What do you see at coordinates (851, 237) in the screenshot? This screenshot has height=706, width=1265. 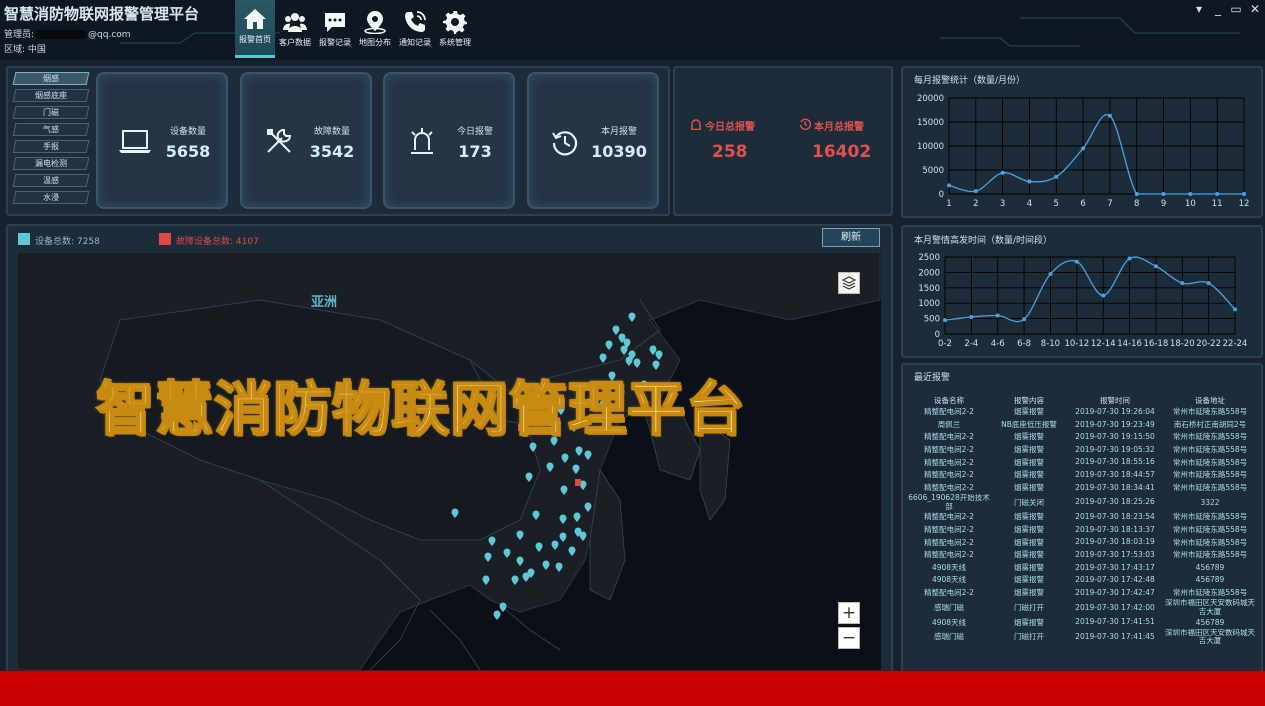 I see `refresh-button: 刷新` at bounding box center [851, 237].